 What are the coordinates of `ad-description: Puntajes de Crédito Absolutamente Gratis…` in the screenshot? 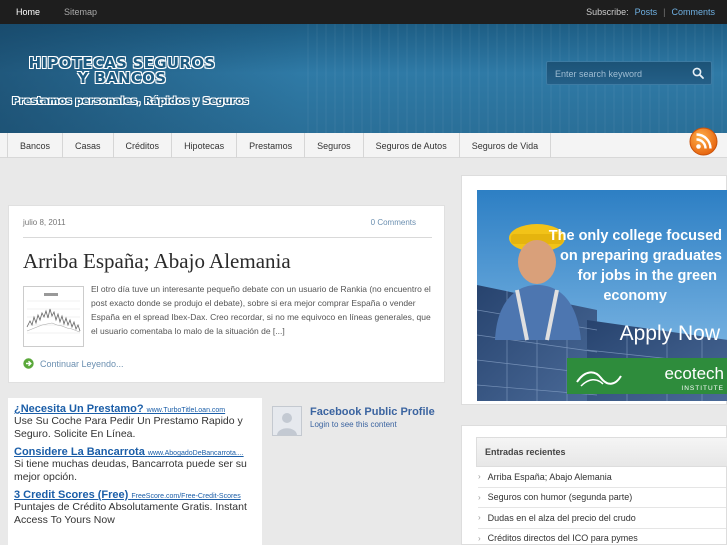 It's located at (130, 513).